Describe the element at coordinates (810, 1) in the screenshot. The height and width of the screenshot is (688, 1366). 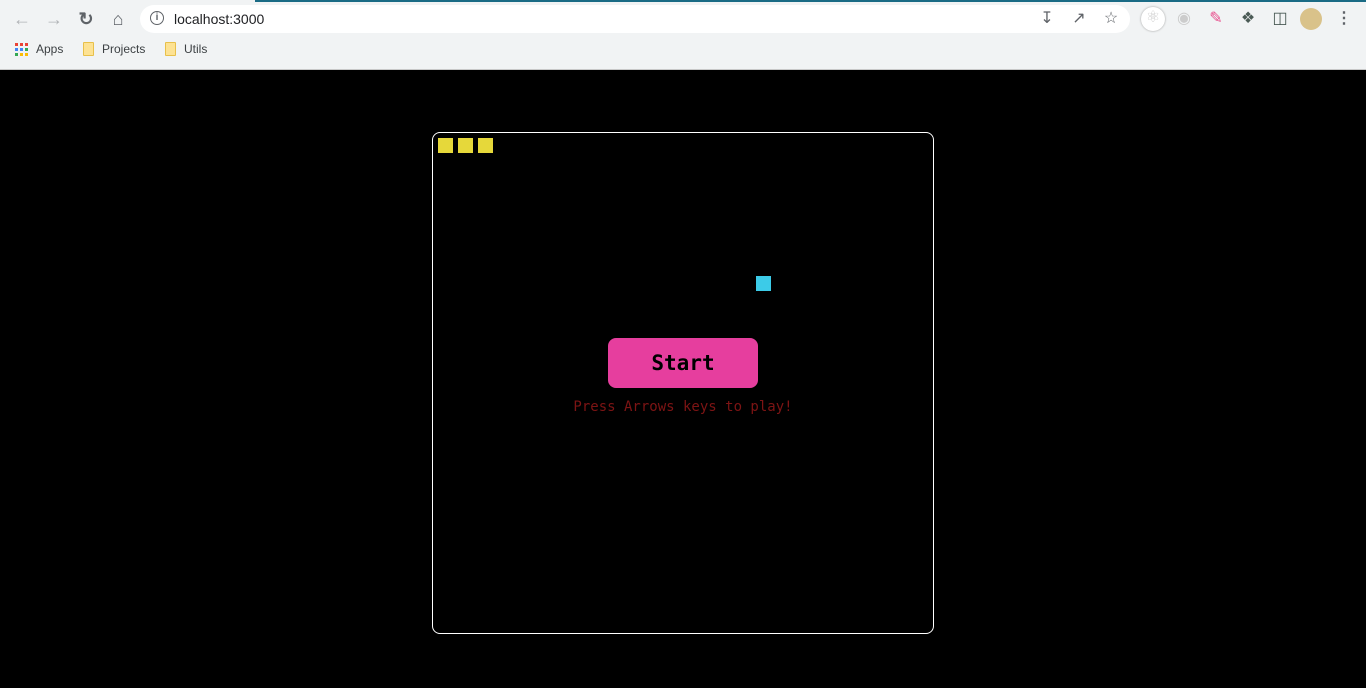
I see `tab-strip-edge` at that location.